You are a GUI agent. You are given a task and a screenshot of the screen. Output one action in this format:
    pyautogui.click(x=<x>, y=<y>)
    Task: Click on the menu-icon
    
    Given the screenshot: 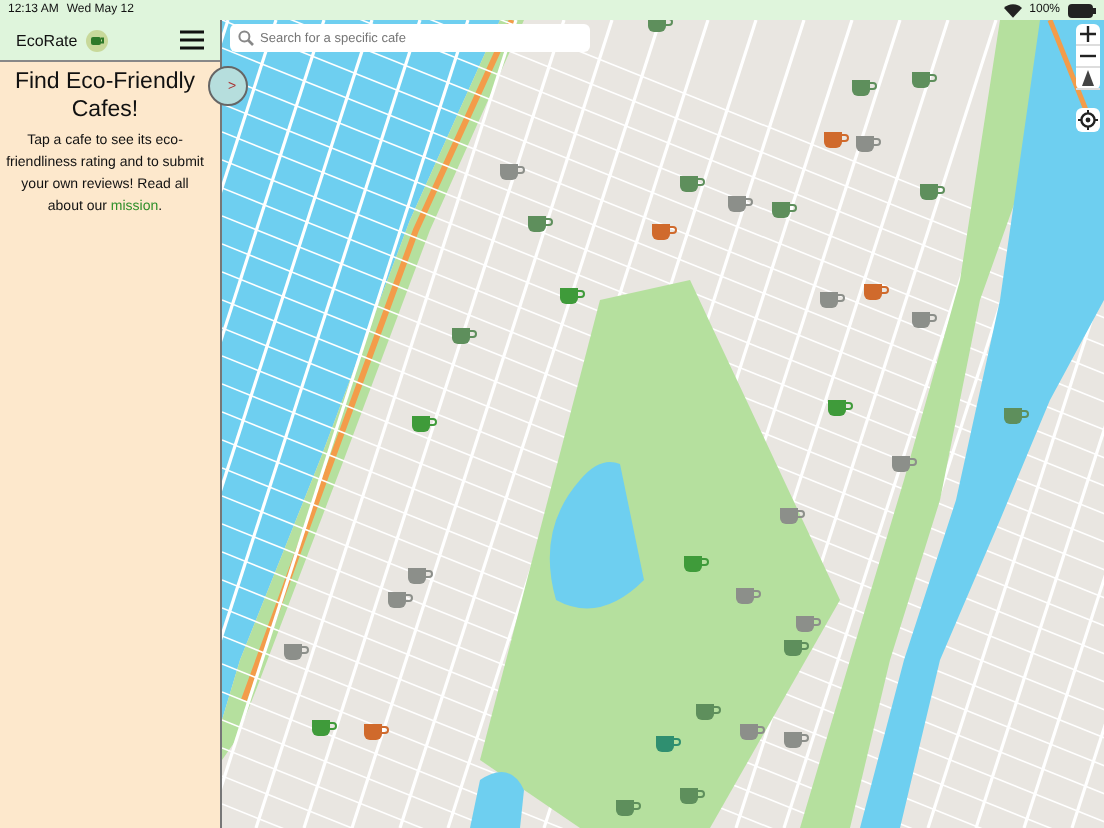 What is the action you would take?
    pyautogui.click(x=192, y=40)
    